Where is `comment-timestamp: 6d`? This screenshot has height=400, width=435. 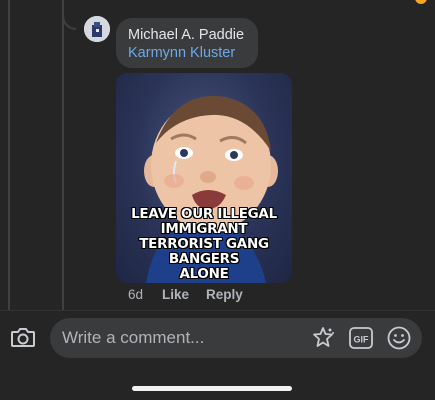 comment-timestamp: 6d is located at coordinates (136, 294).